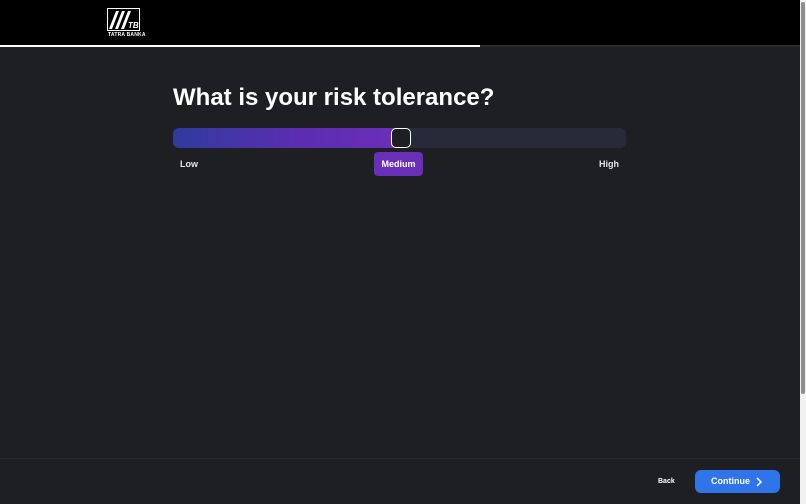 The height and width of the screenshot is (504, 806). I want to click on chevron-right-icon, so click(759, 482).